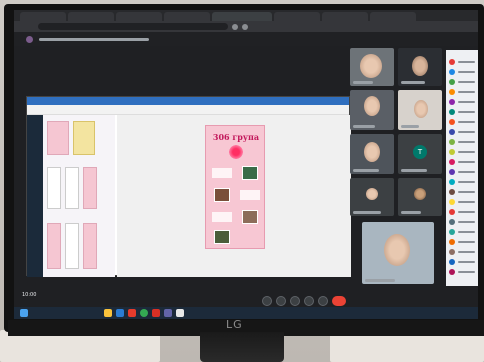  I want to click on poster-title: 306 група, so click(236, 137).